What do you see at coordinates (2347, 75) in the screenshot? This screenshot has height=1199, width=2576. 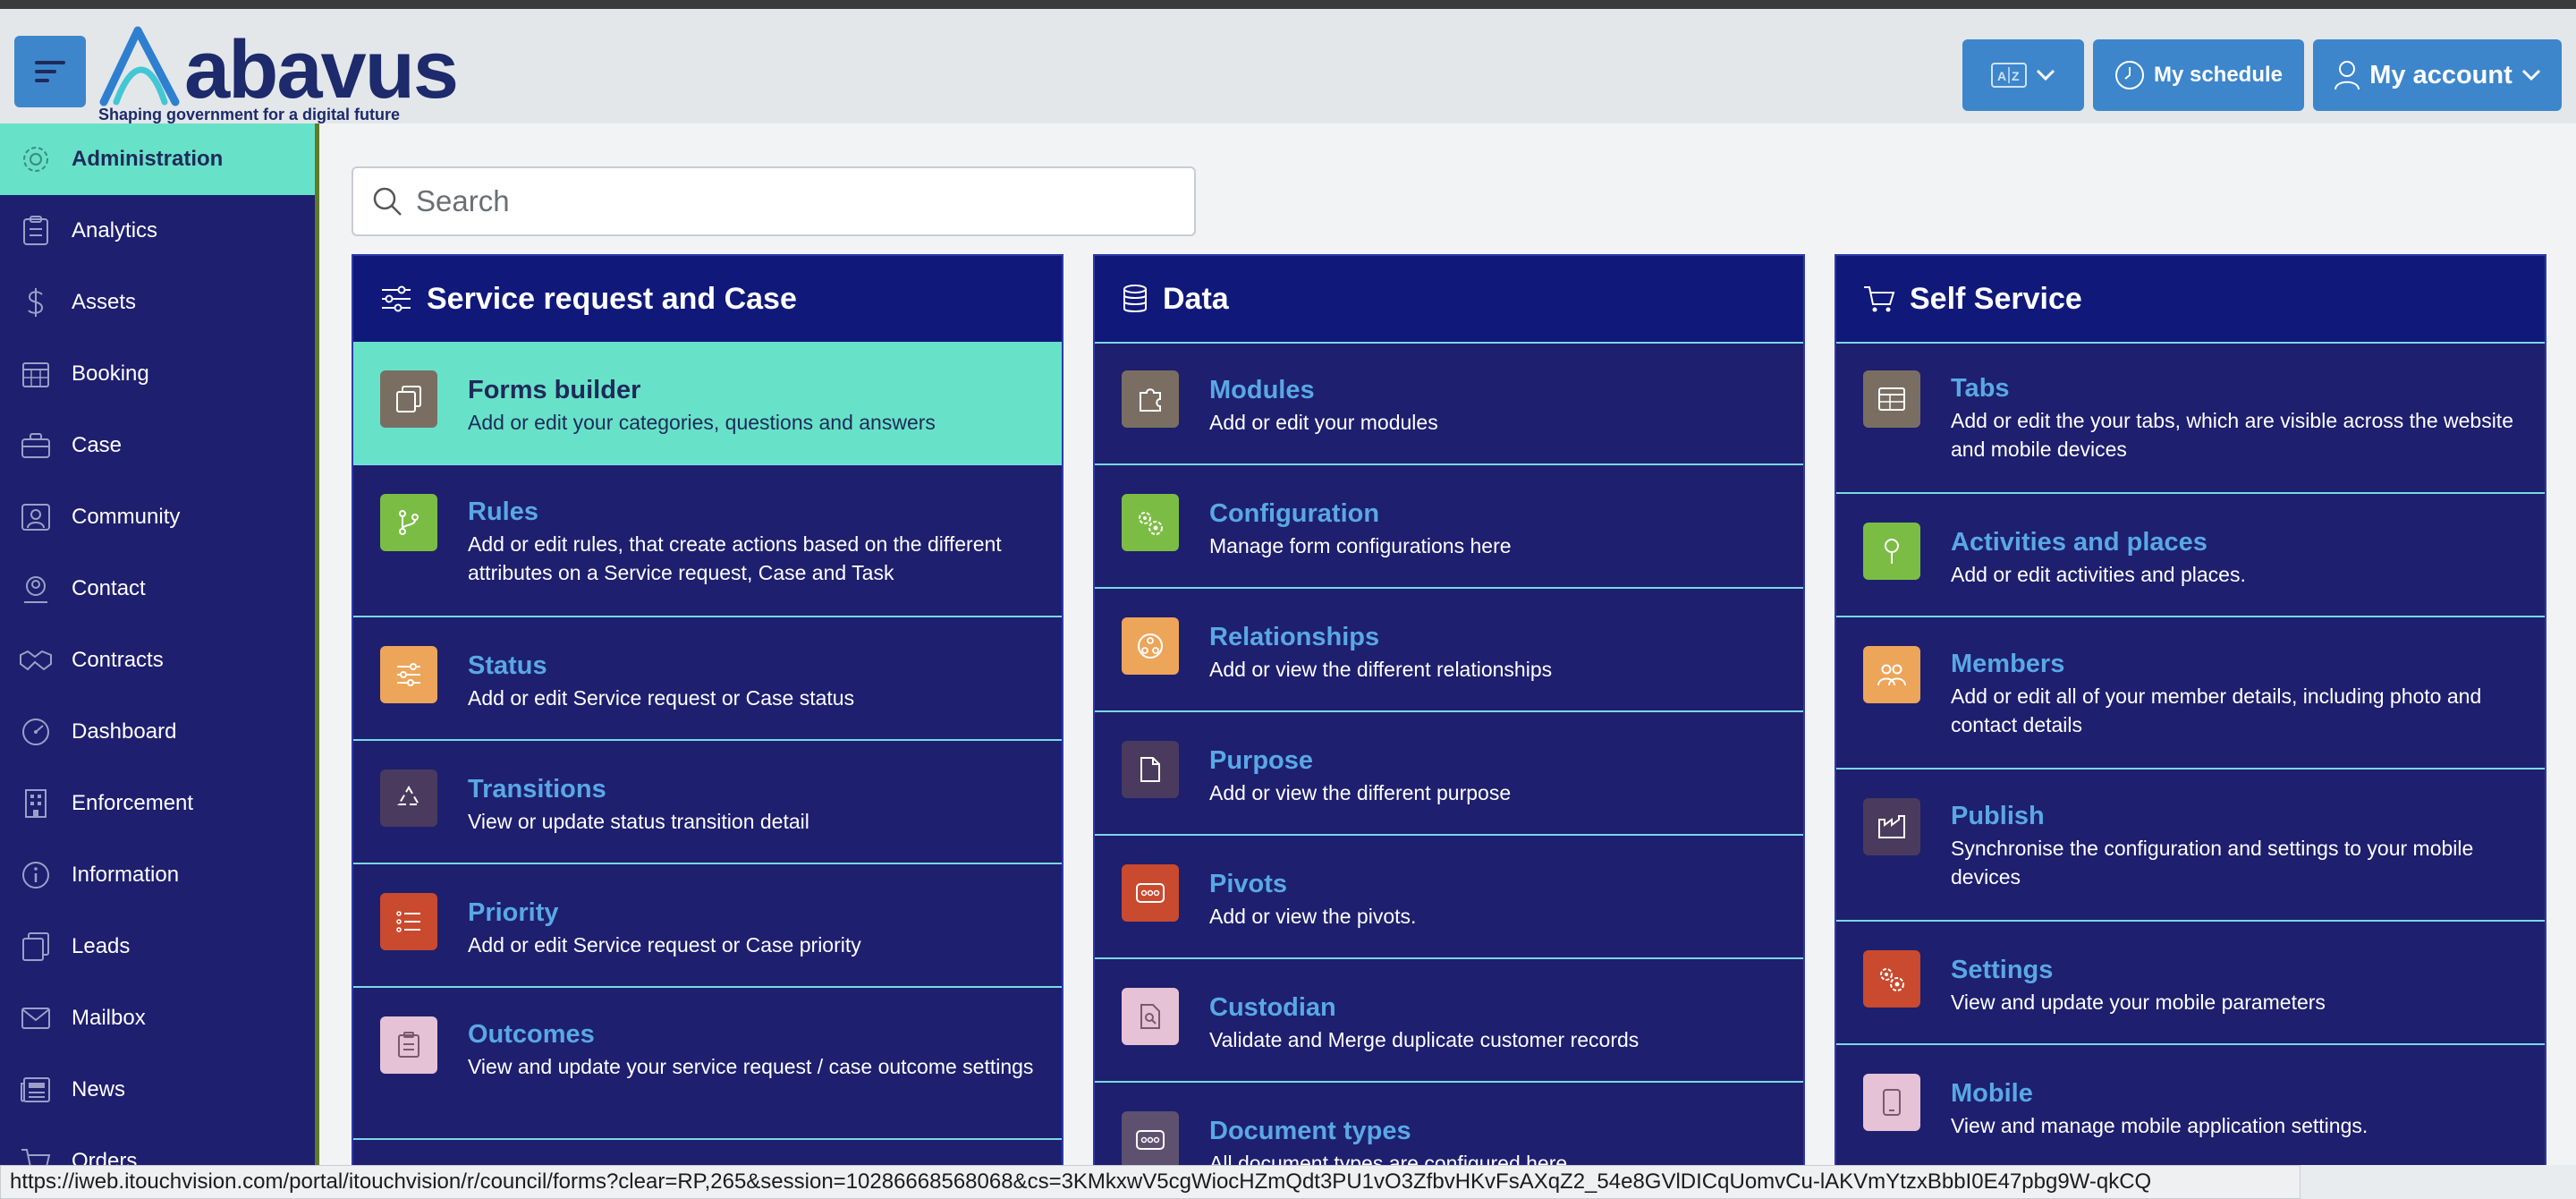 I see `user-icon` at bounding box center [2347, 75].